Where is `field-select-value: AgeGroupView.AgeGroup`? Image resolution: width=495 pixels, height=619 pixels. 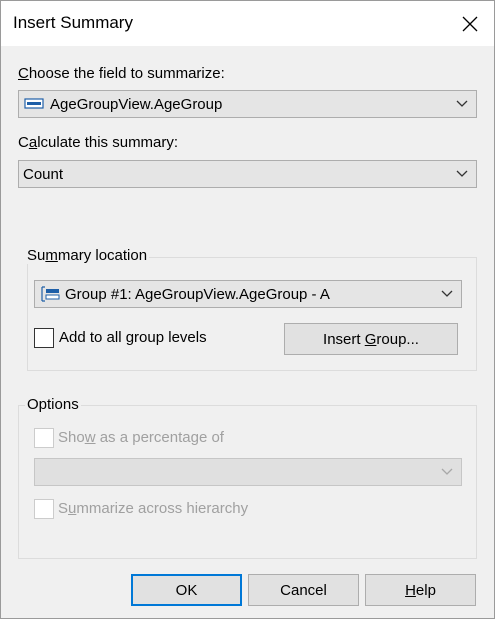
field-select-value: AgeGroupView.AgeGroup is located at coordinates (136, 104).